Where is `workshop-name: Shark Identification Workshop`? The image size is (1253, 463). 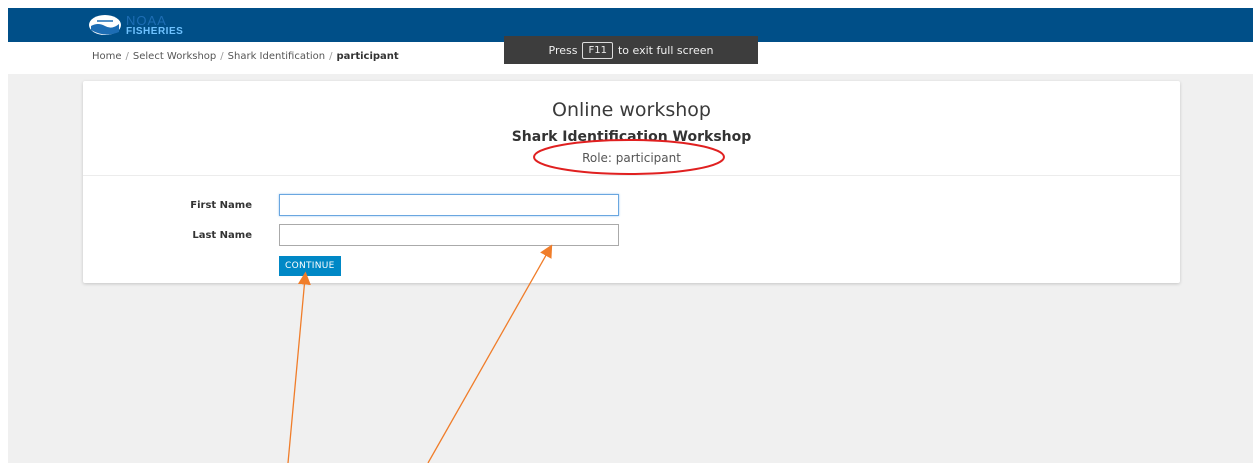
workshop-name: Shark Identification Workshop is located at coordinates (631, 137).